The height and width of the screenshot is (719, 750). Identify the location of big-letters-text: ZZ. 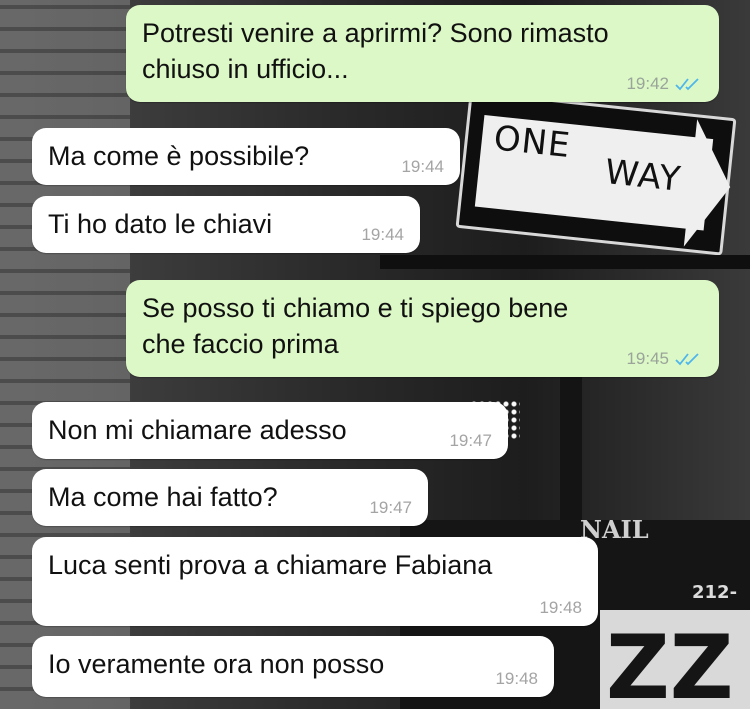
(670, 667).